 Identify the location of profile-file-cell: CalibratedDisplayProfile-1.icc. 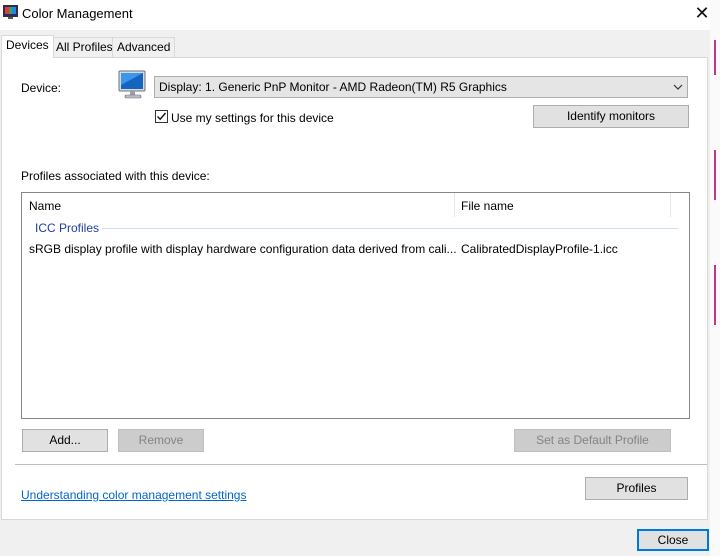
(539, 249).